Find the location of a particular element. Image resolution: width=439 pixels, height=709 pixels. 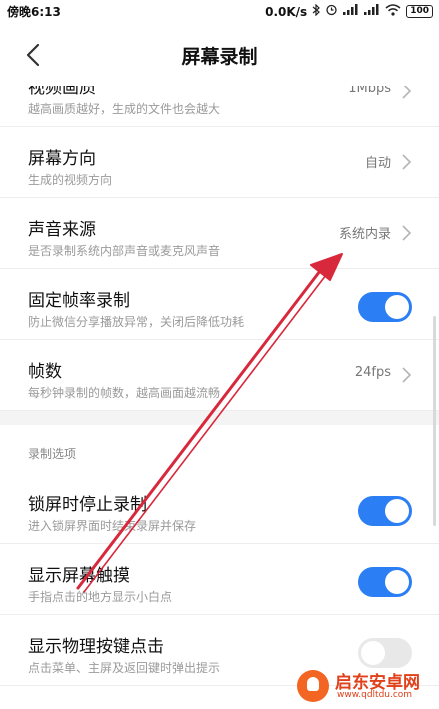

setting-audio-source: 声音来源 是否录制系统内部声音或麦克风声音 系统内录 is located at coordinates (219, 233).